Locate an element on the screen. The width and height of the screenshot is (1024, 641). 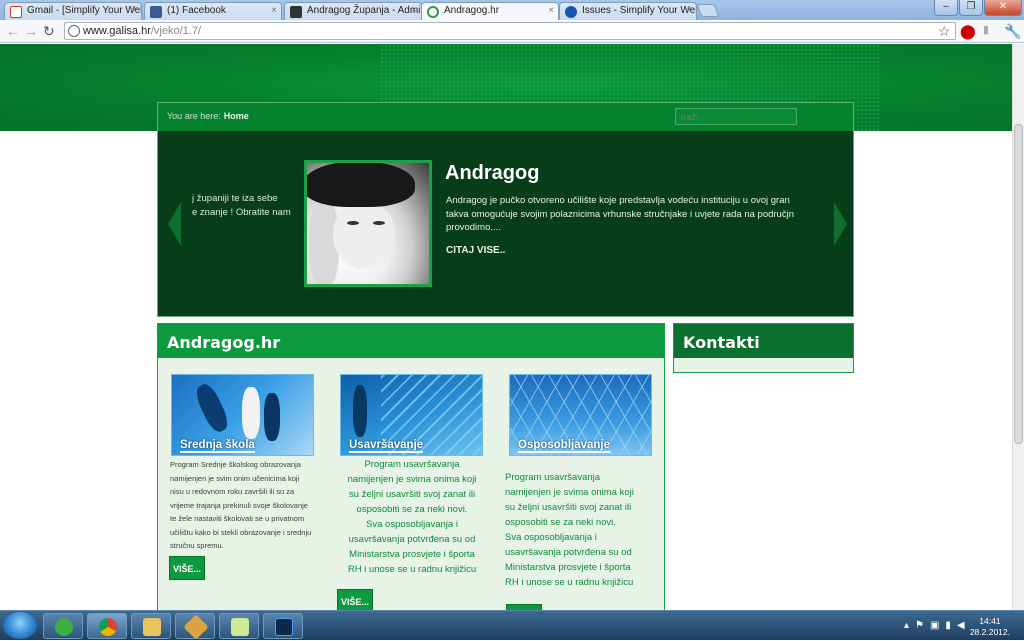
loading-icon is located at coordinates (433, 12).